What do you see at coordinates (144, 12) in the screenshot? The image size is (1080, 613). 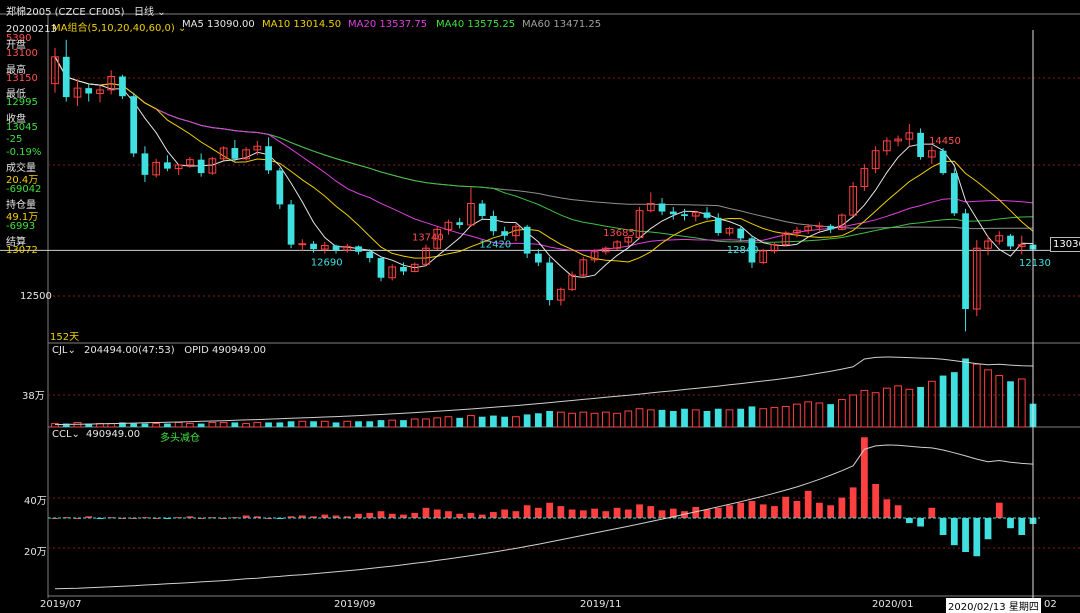 I see `period-label: 日线` at bounding box center [144, 12].